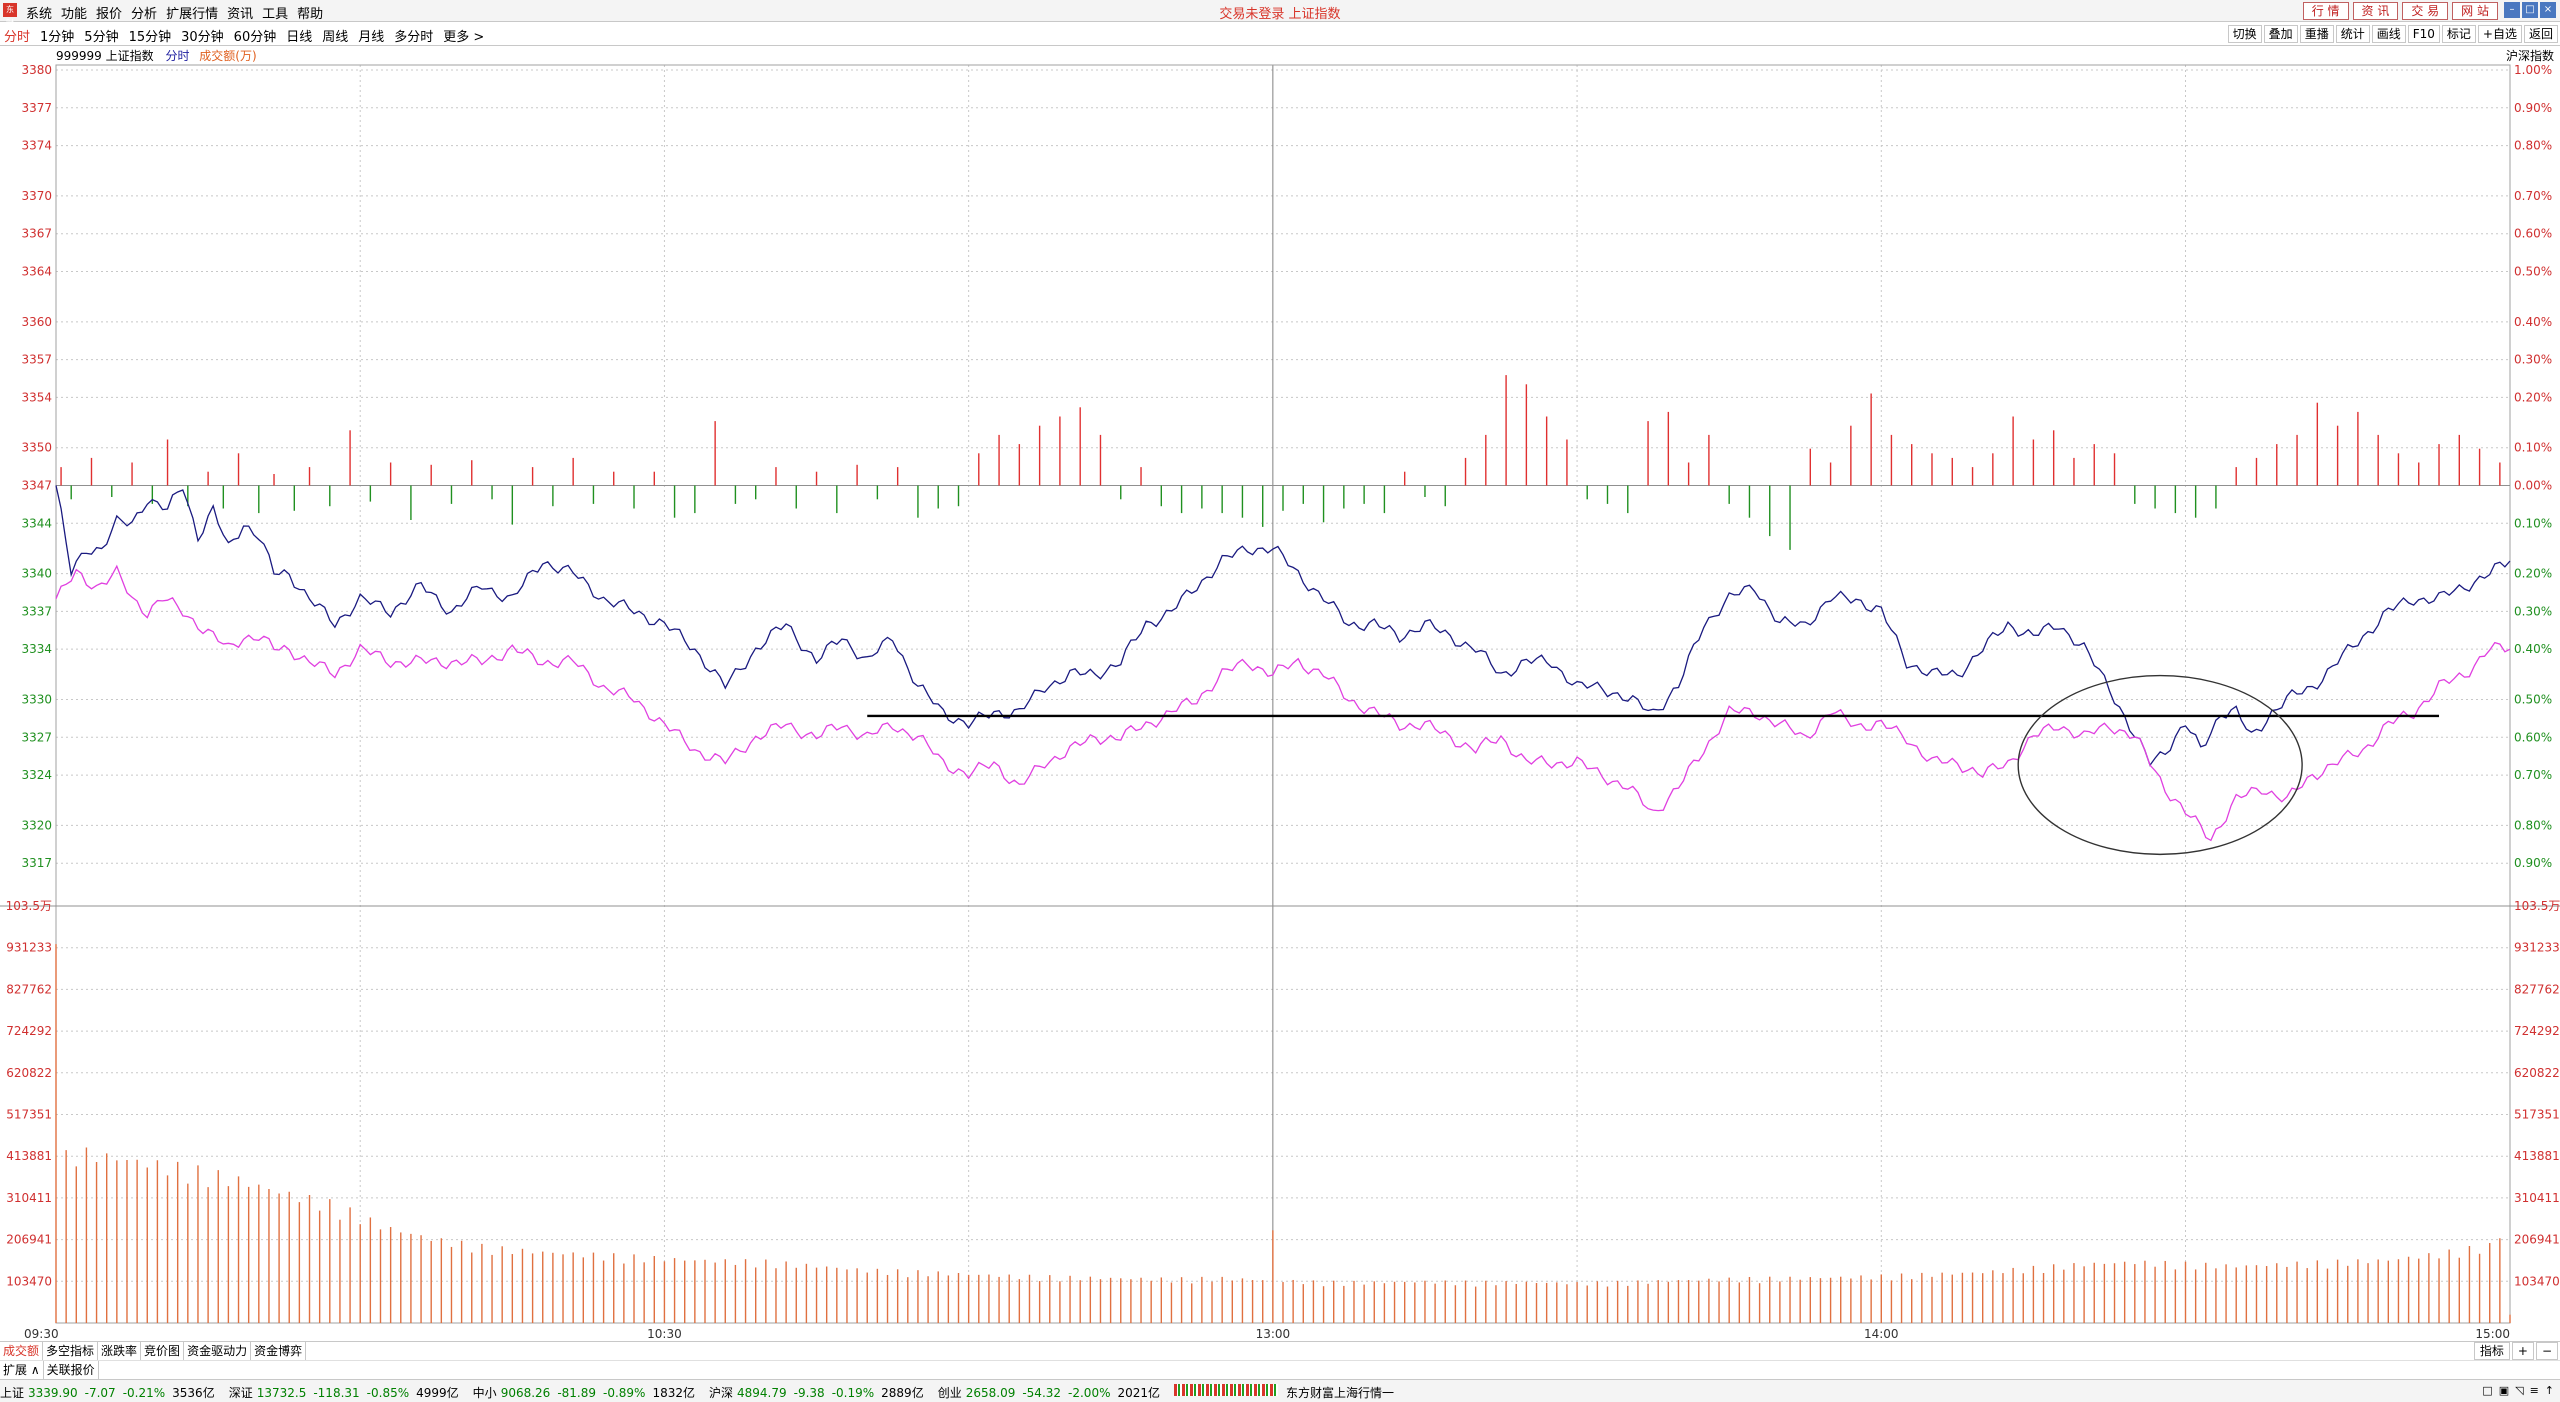  What do you see at coordinates (2533, 322) in the screenshot?
I see `pct-tick: 0.40%` at bounding box center [2533, 322].